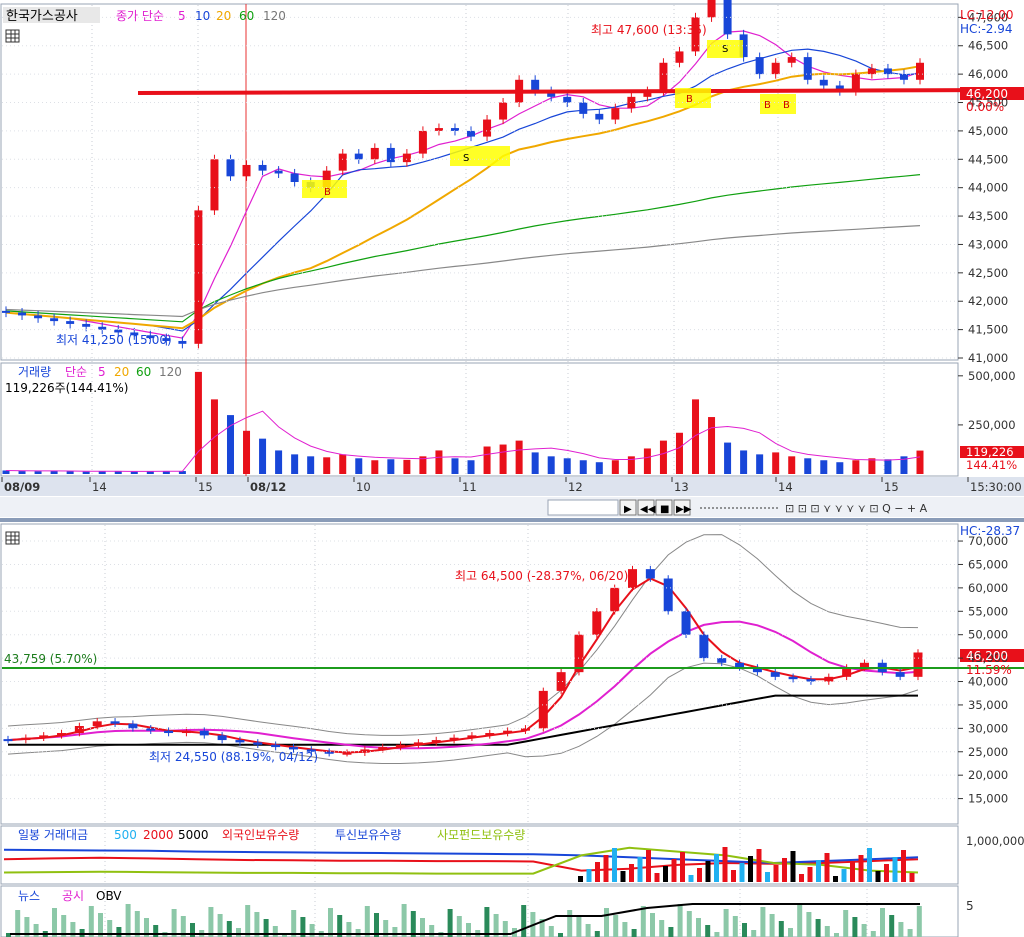 This screenshot has height=937, width=1024. I want to click on y-tick-label: 41,500, so click(988, 330).